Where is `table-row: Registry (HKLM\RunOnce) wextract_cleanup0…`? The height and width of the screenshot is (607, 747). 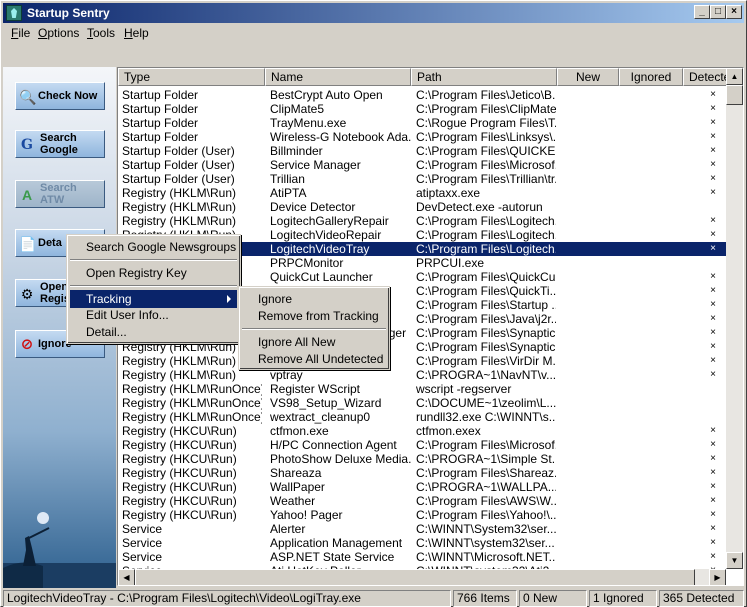
table-row: Registry (HKLM\RunOnce) wextract_cleanup0… is located at coordinates (422, 417).